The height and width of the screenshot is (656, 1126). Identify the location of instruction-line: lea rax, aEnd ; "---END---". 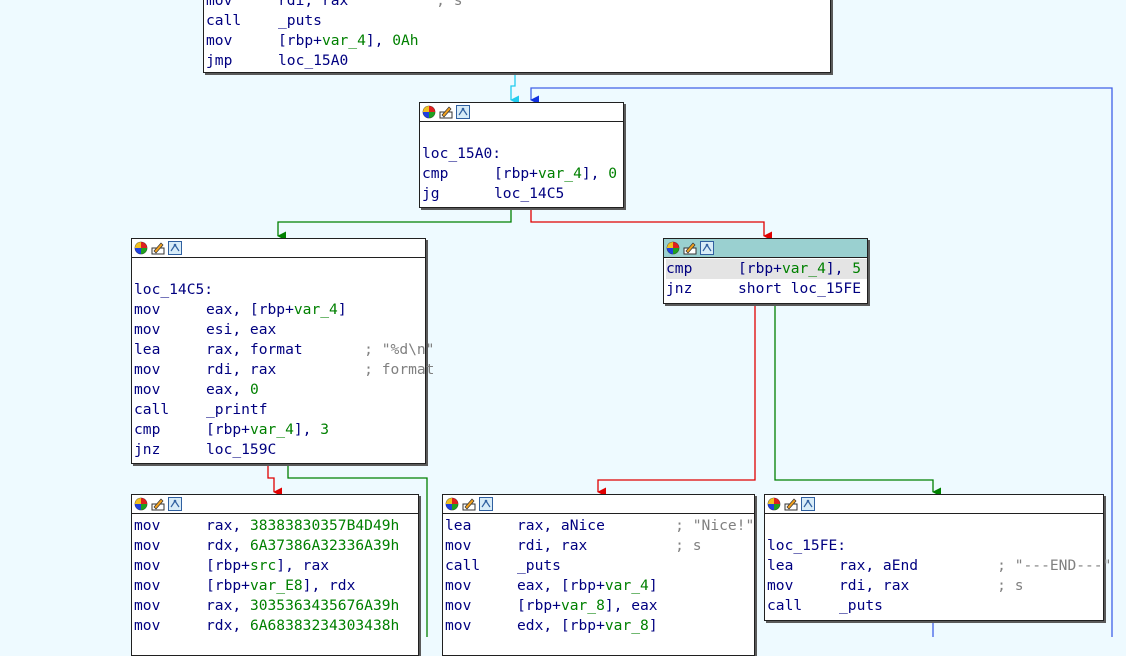
(939, 566).